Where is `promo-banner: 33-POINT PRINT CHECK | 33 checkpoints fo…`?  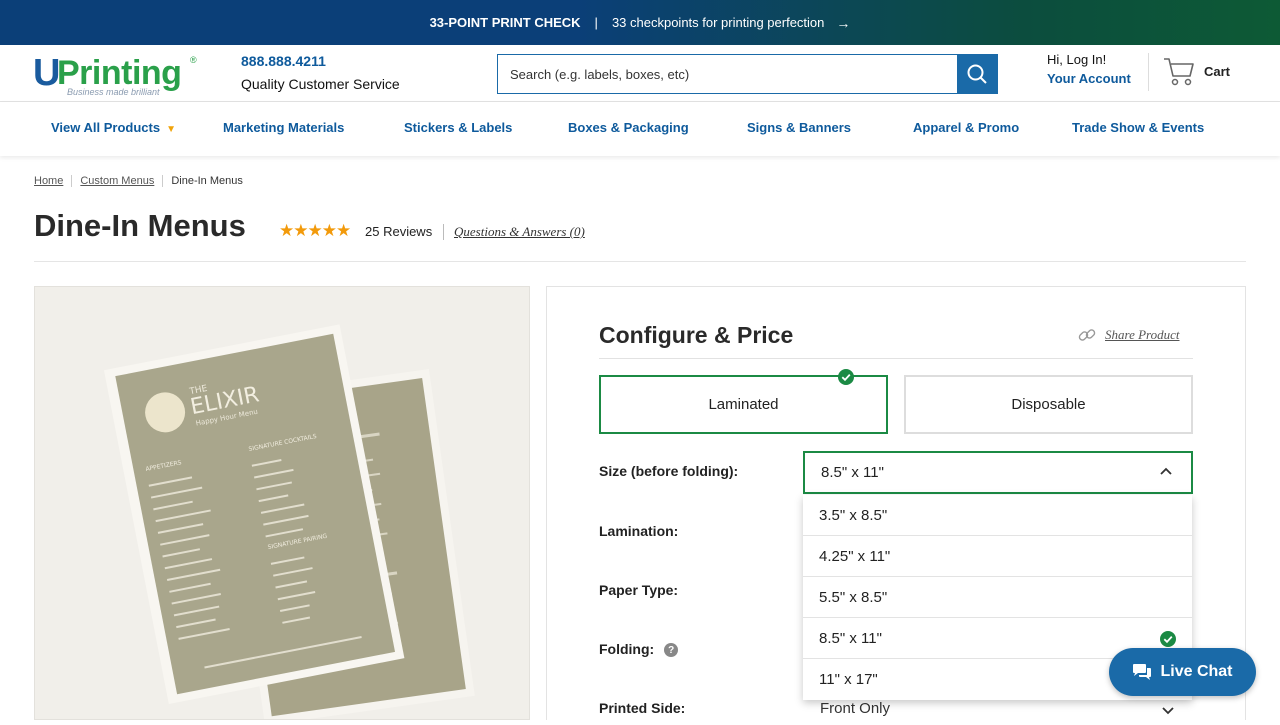 promo-banner: 33-POINT PRINT CHECK | 33 checkpoints fo… is located at coordinates (640, 22).